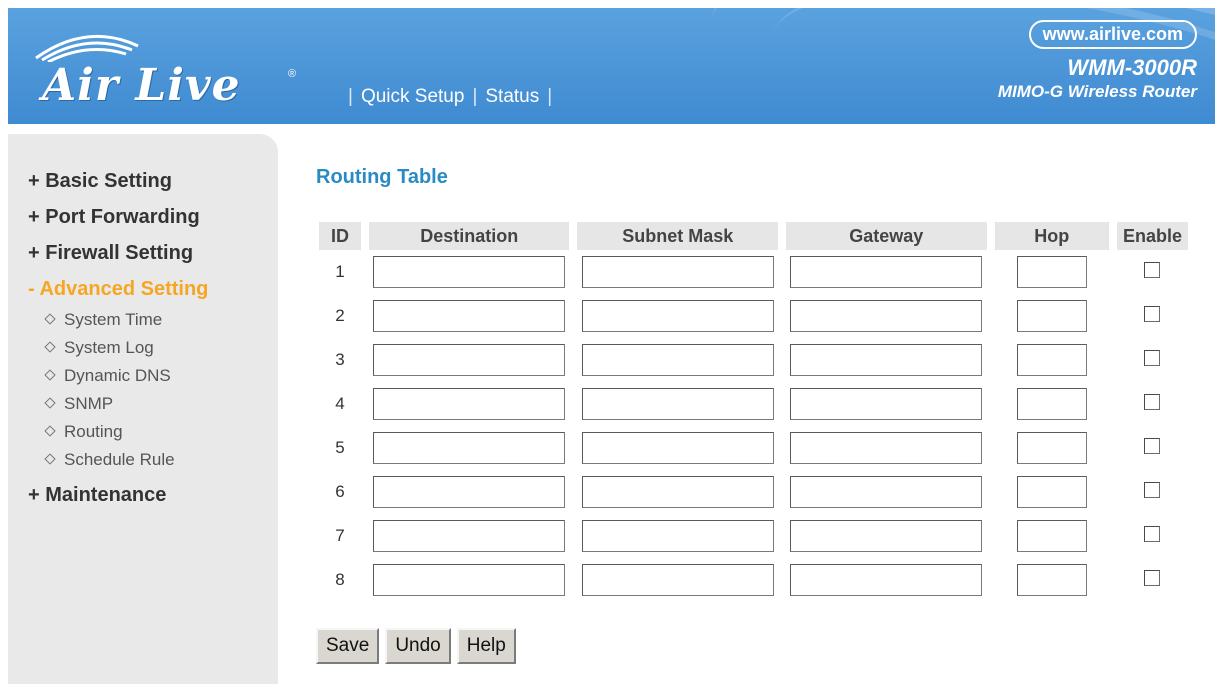 The height and width of the screenshot is (684, 1215). I want to click on airlive-logo: Air Live ®, so click(170, 73).